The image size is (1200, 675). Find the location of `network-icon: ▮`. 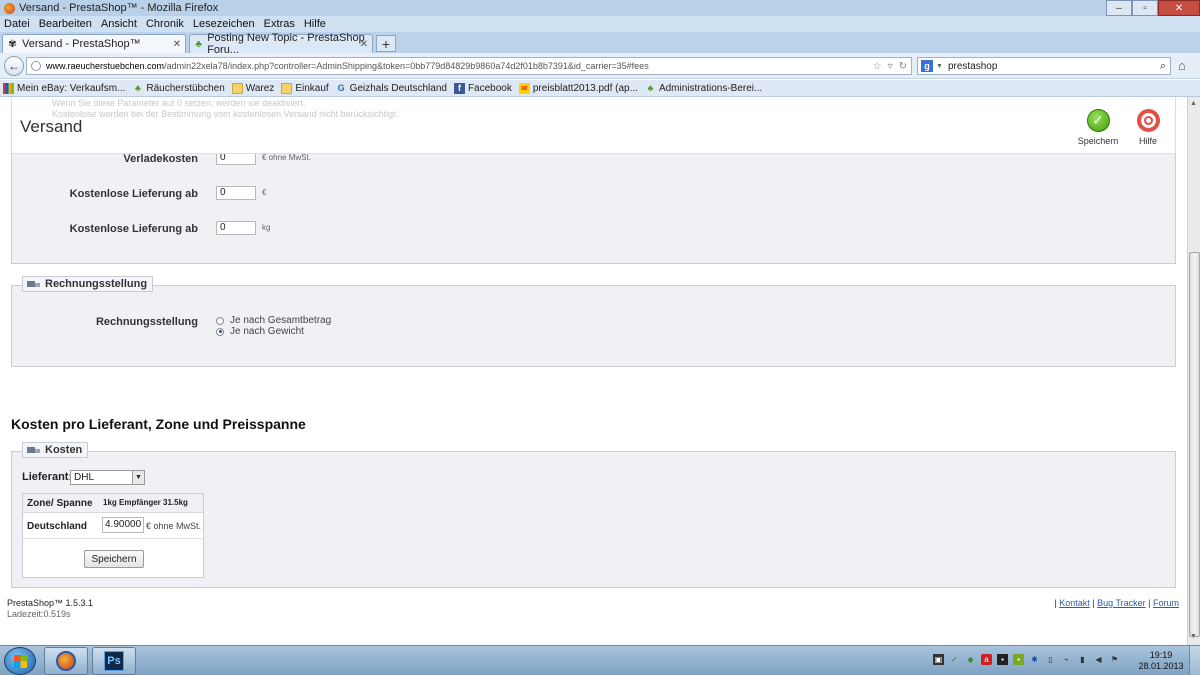

network-icon: ▮ is located at coordinates (1082, 659).